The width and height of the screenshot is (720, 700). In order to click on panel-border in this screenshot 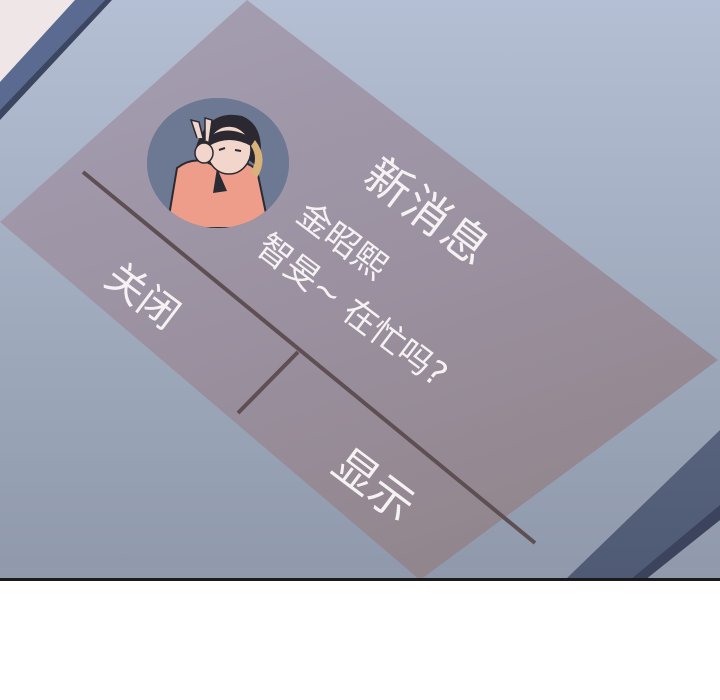, I will do `click(360, 579)`.